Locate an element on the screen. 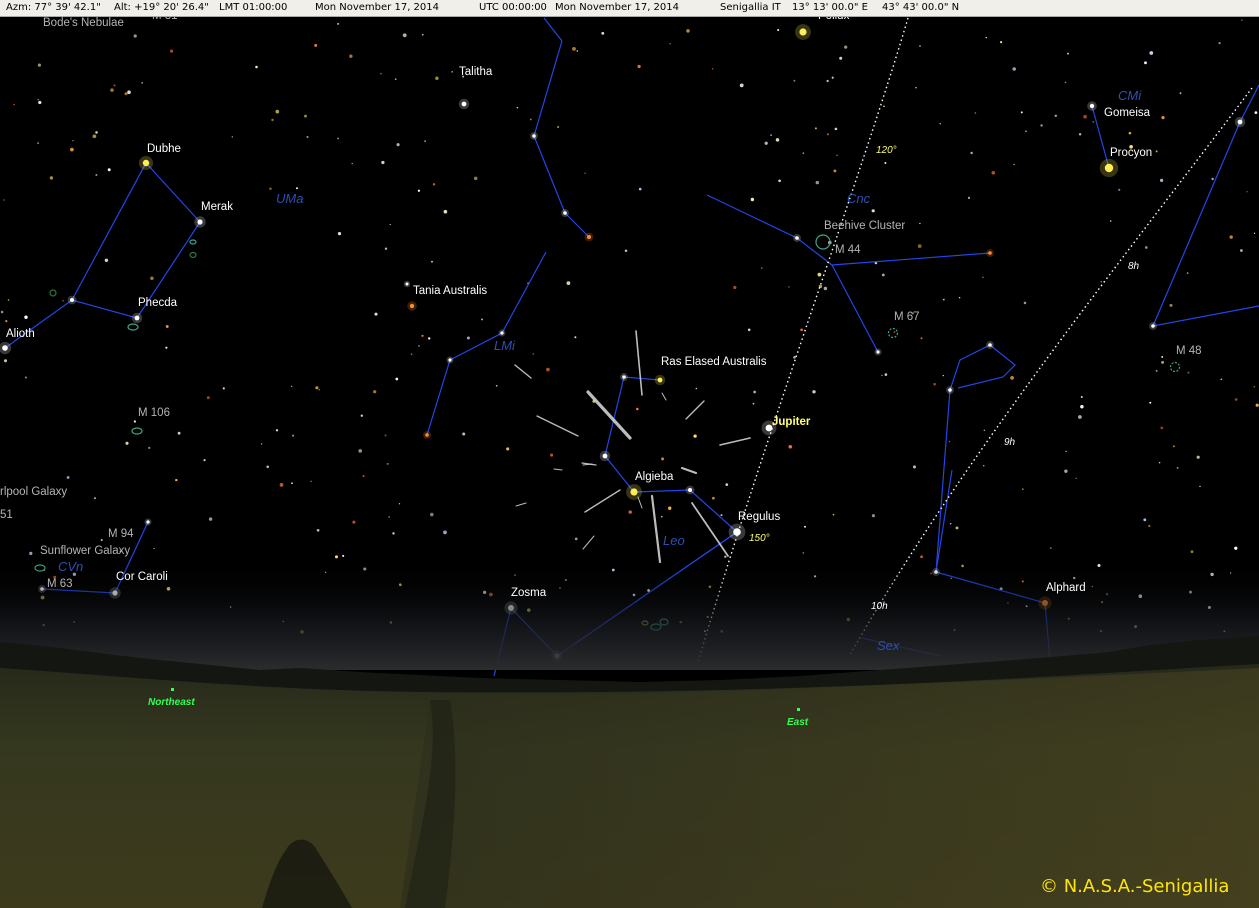 The height and width of the screenshot is (908, 1259). label-merak: Merak is located at coordinates (217, 207).